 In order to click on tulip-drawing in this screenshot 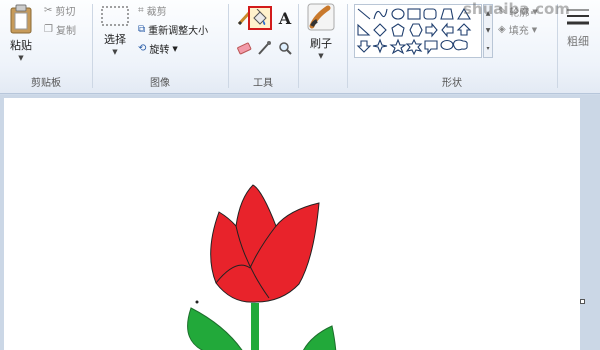, I will do `click(262, 267)`.